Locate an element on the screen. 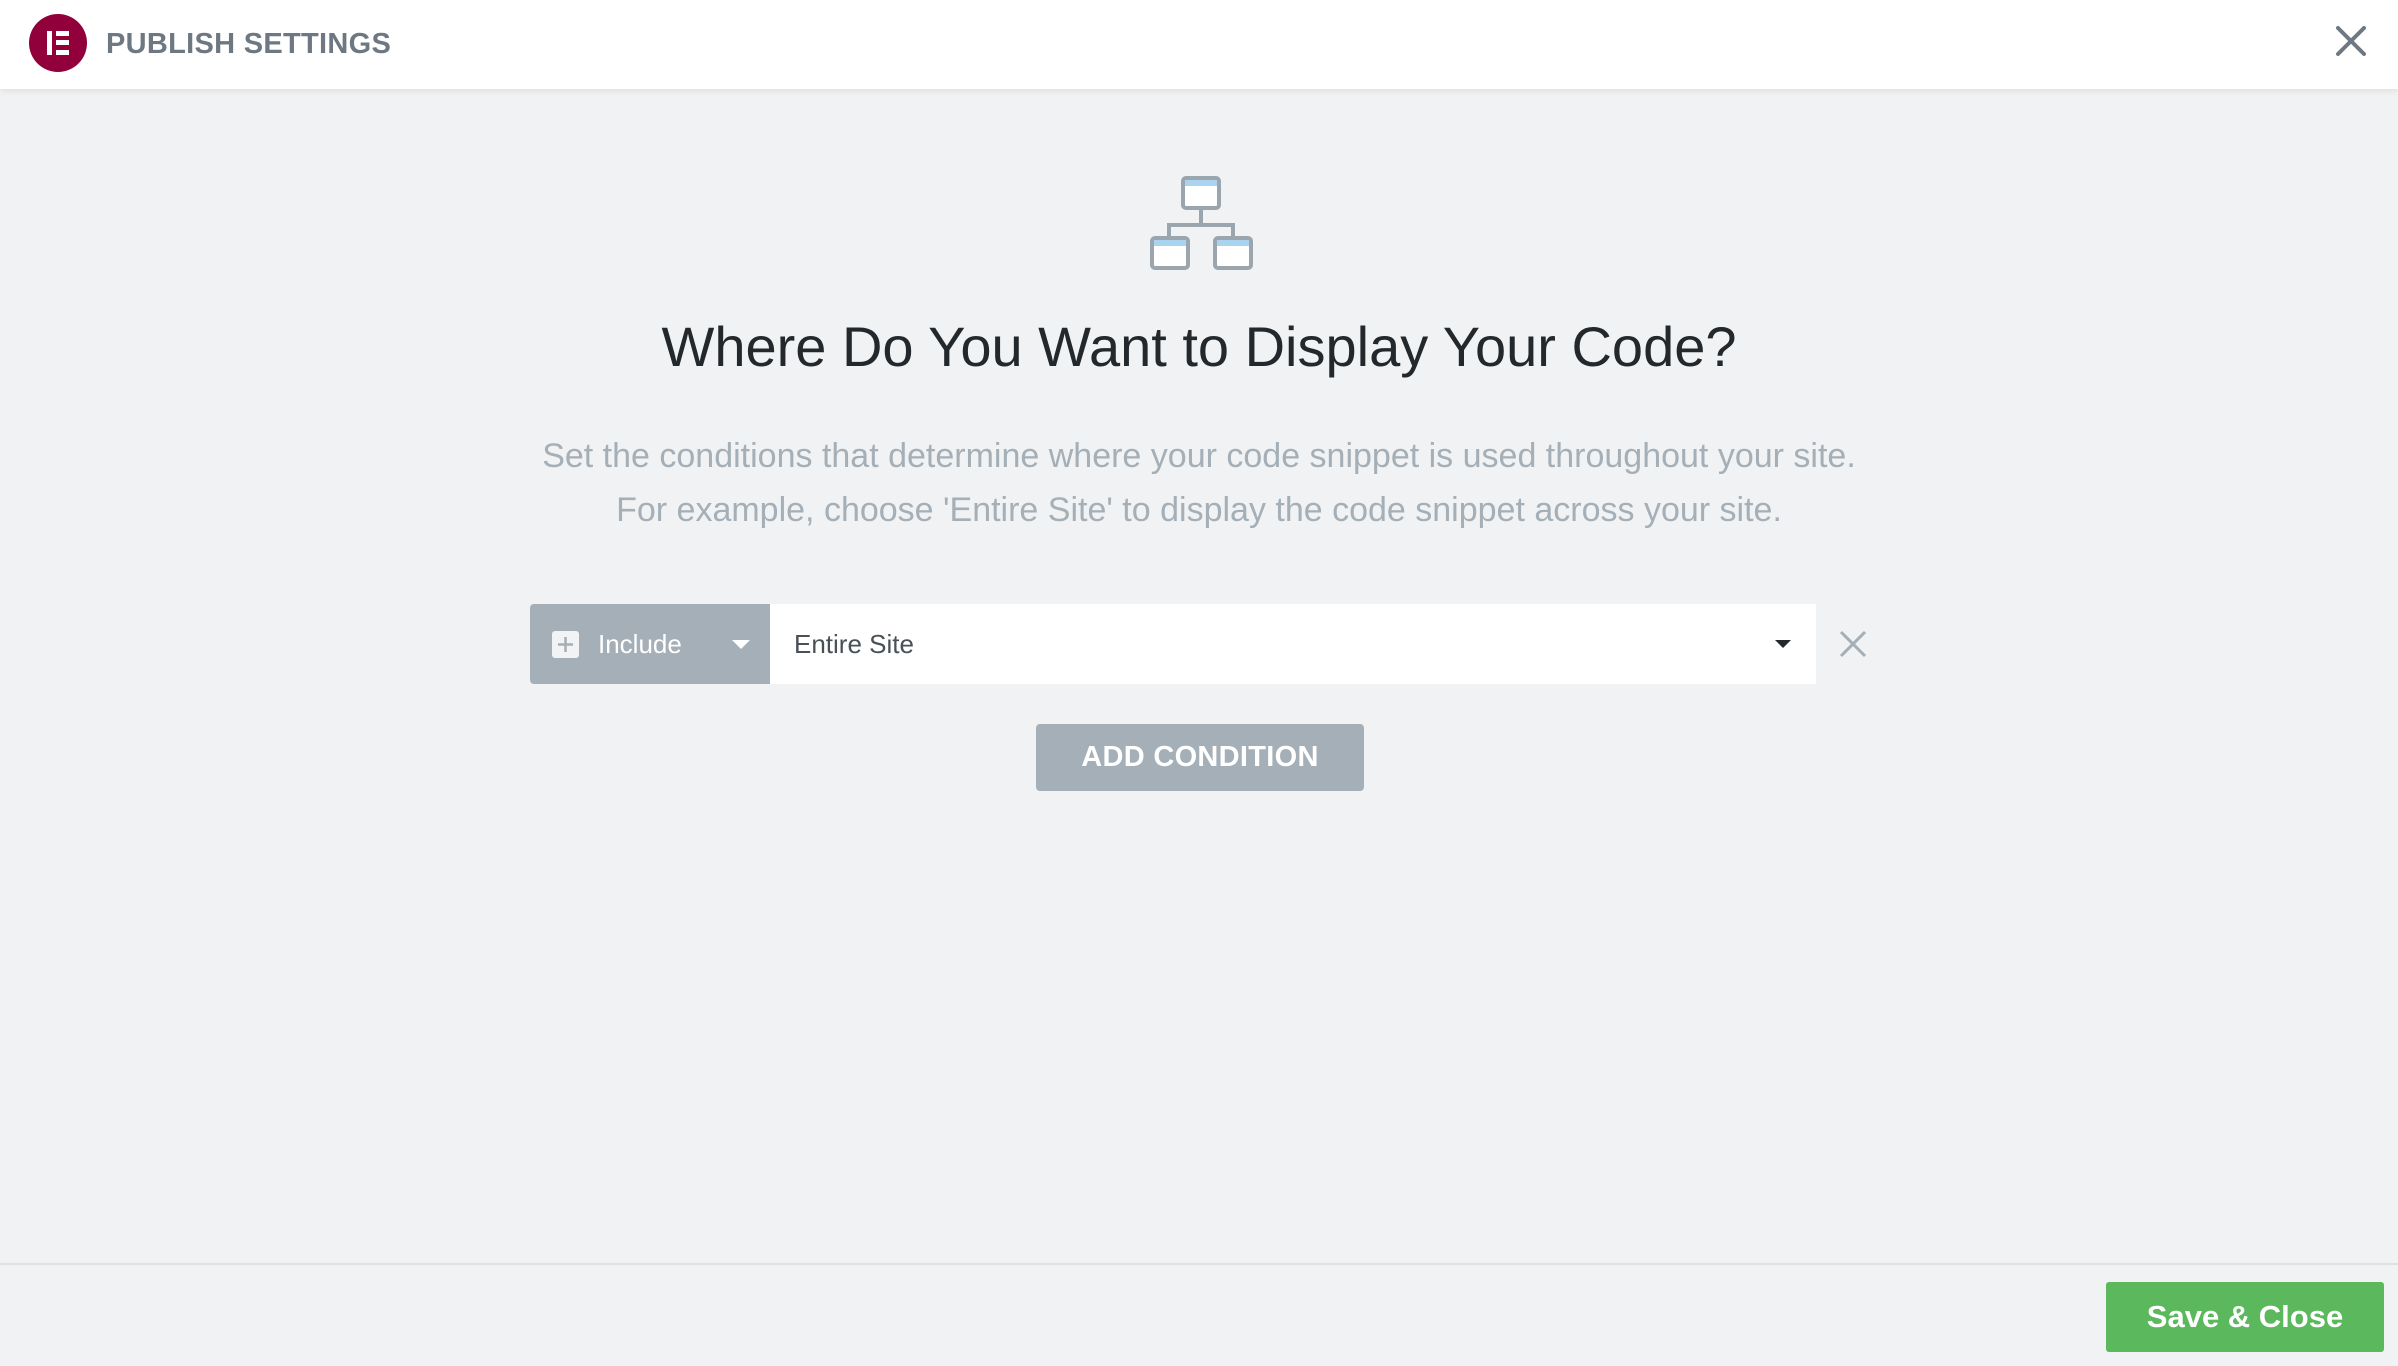  condition-type-select: Include is located at coordinates (650, 644).